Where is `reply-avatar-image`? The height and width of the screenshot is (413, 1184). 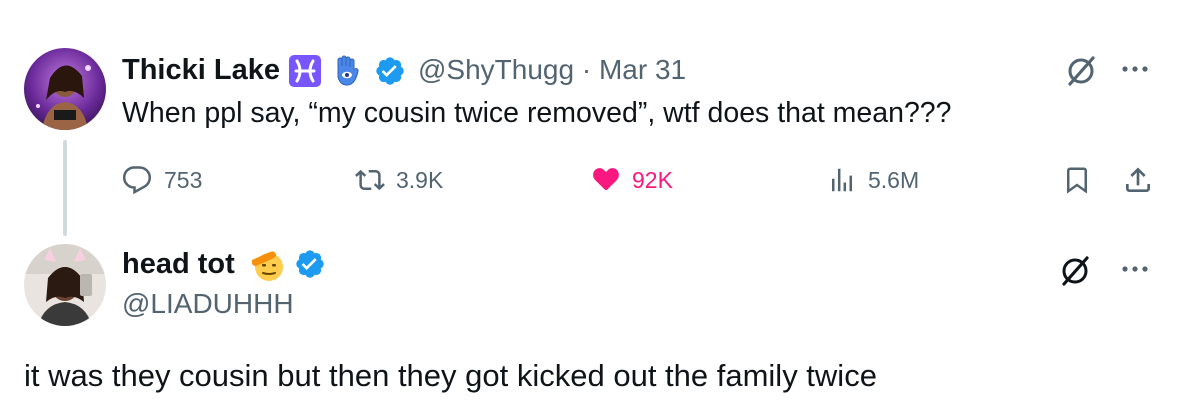
reply-avatar-image is located at coordinates (65, 285).